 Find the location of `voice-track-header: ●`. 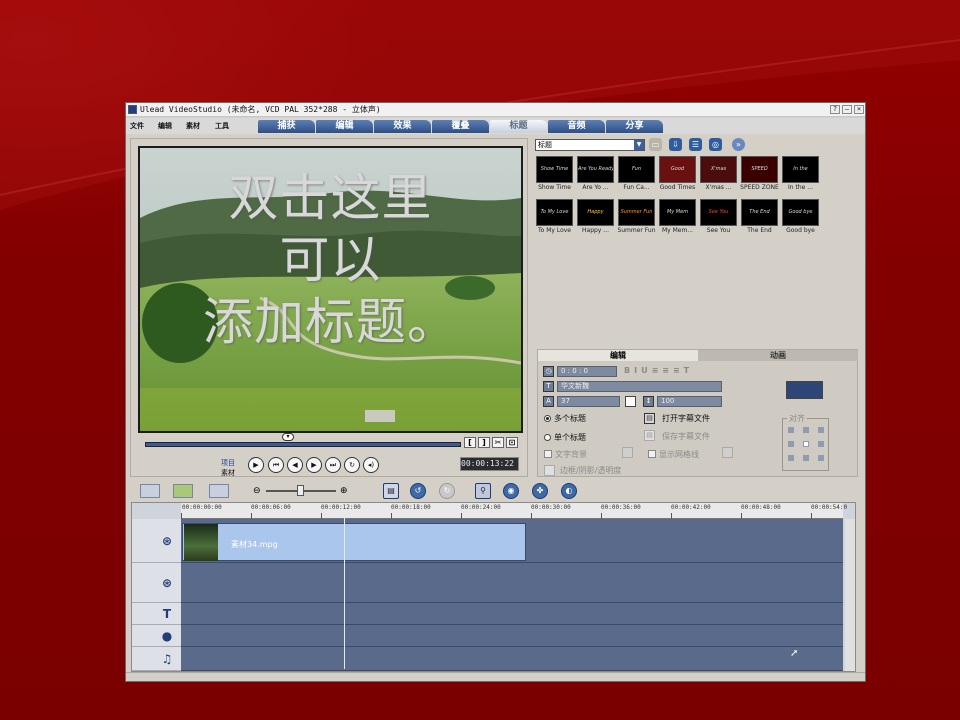

voice-track-header: ● is located at coordinates (156, 636).